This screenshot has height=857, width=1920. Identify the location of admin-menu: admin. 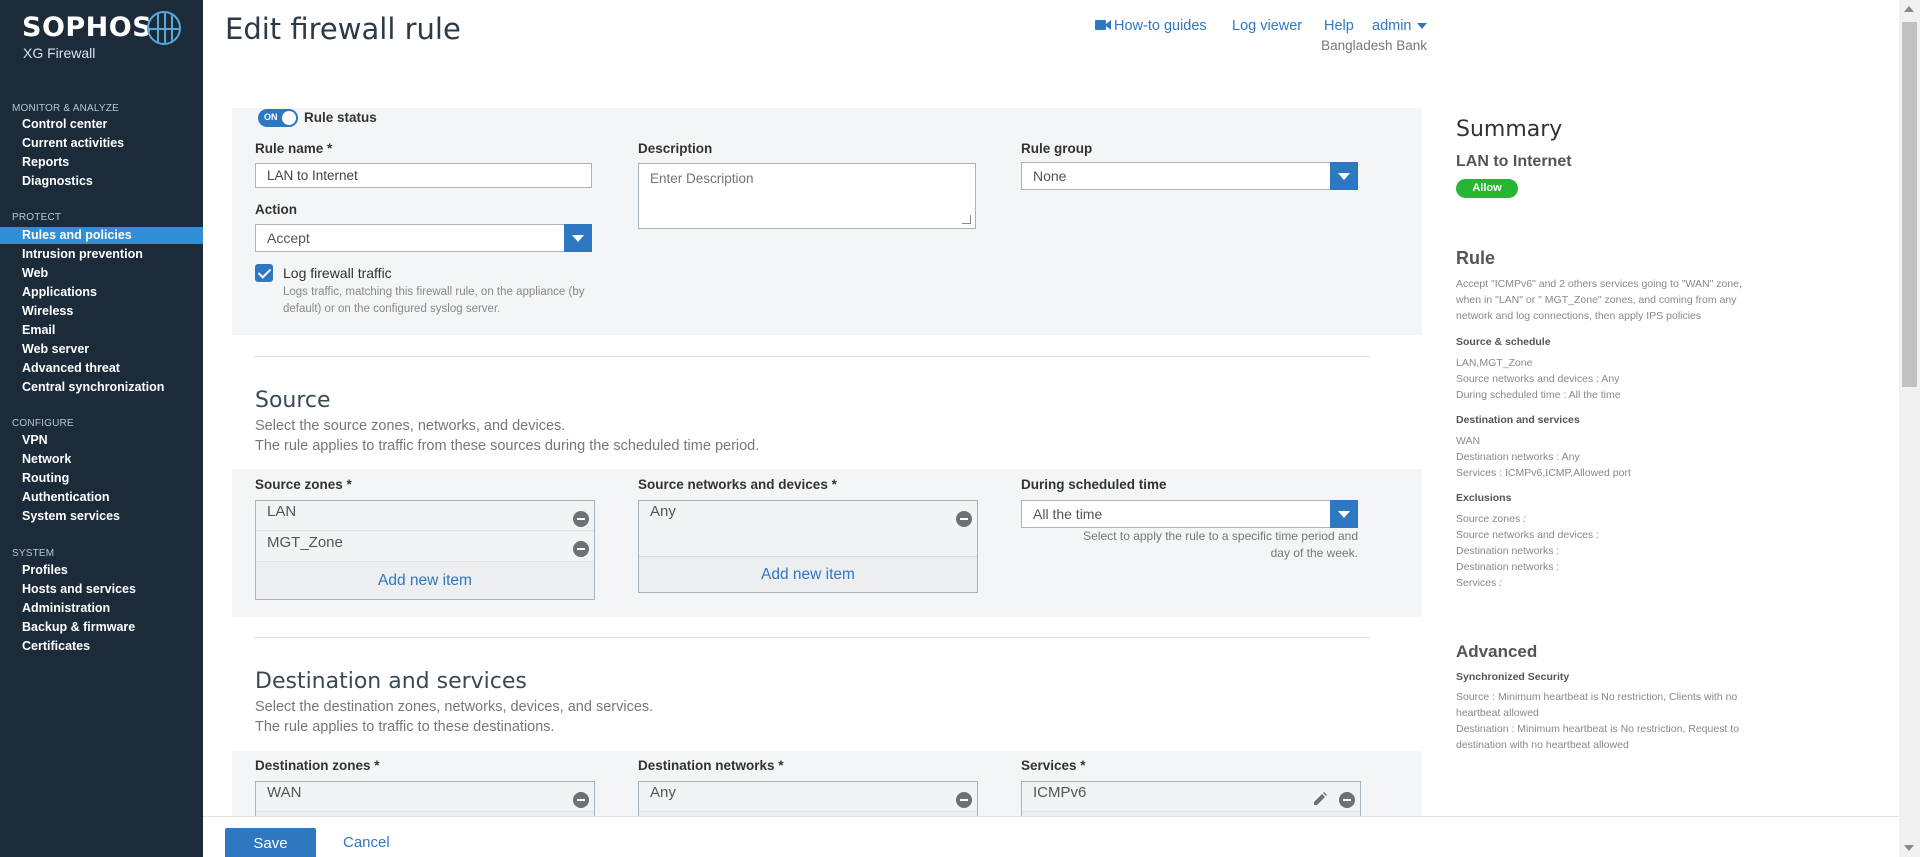
(1399, 26).